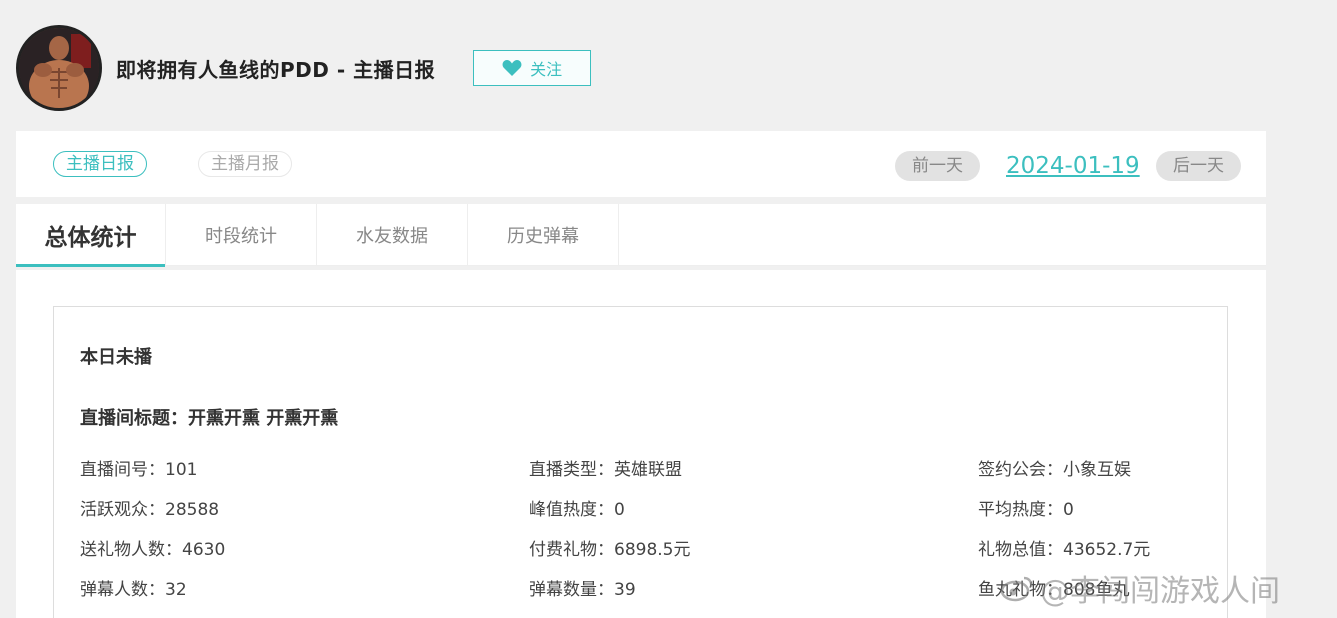 The width and height of the screenshot is (1337, 618). Describe the element at coordinates (139, 470) in the screenshot. I see `stat-room-number: 直播间号：101` at that location.